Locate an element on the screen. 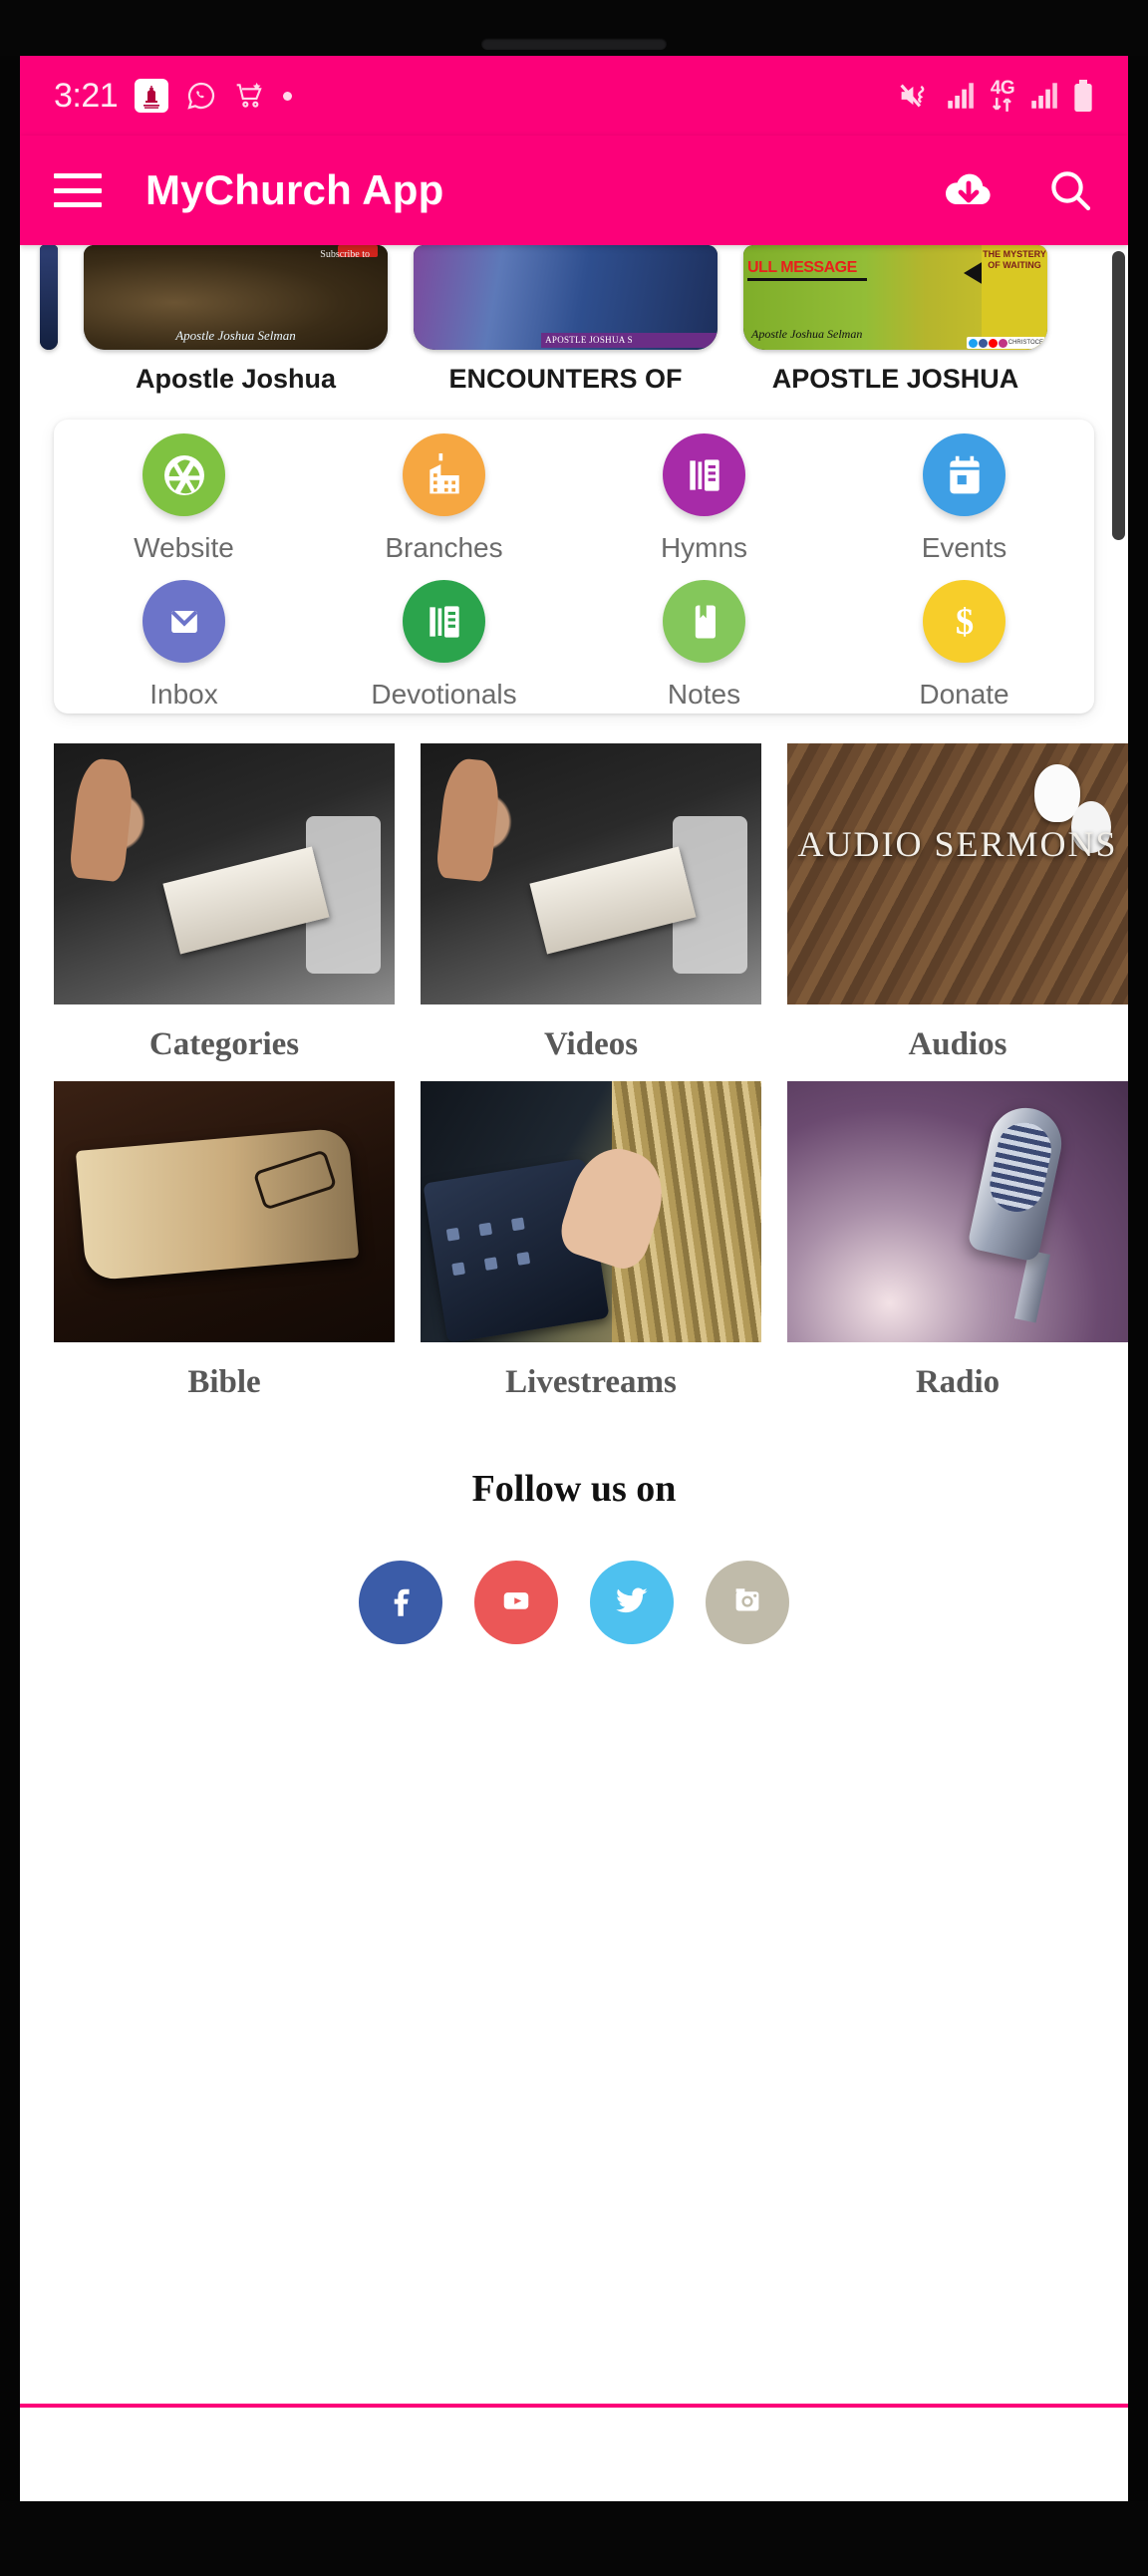 This screenshot has width=1148, height=2576. building-icon is located at coordinates (444, 474).